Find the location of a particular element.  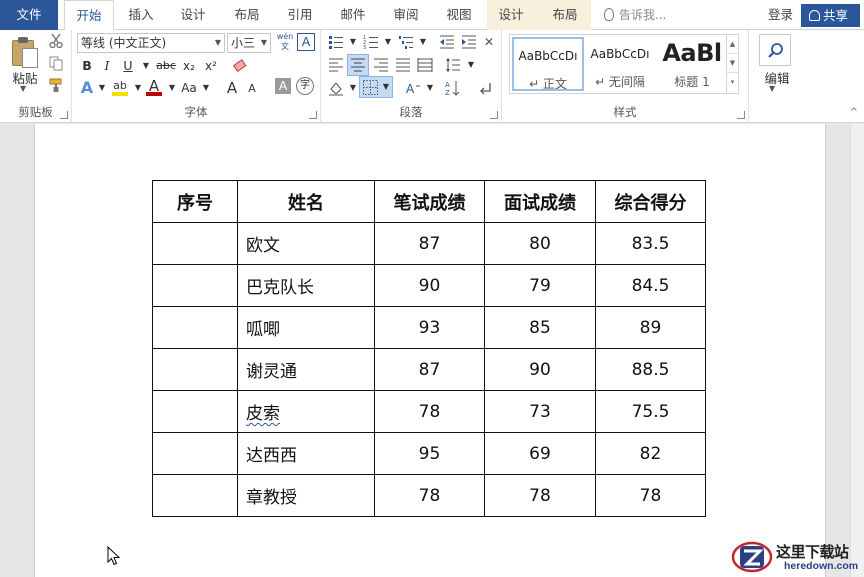

strikethrough-button: abc is located at coordinates (166, 66).